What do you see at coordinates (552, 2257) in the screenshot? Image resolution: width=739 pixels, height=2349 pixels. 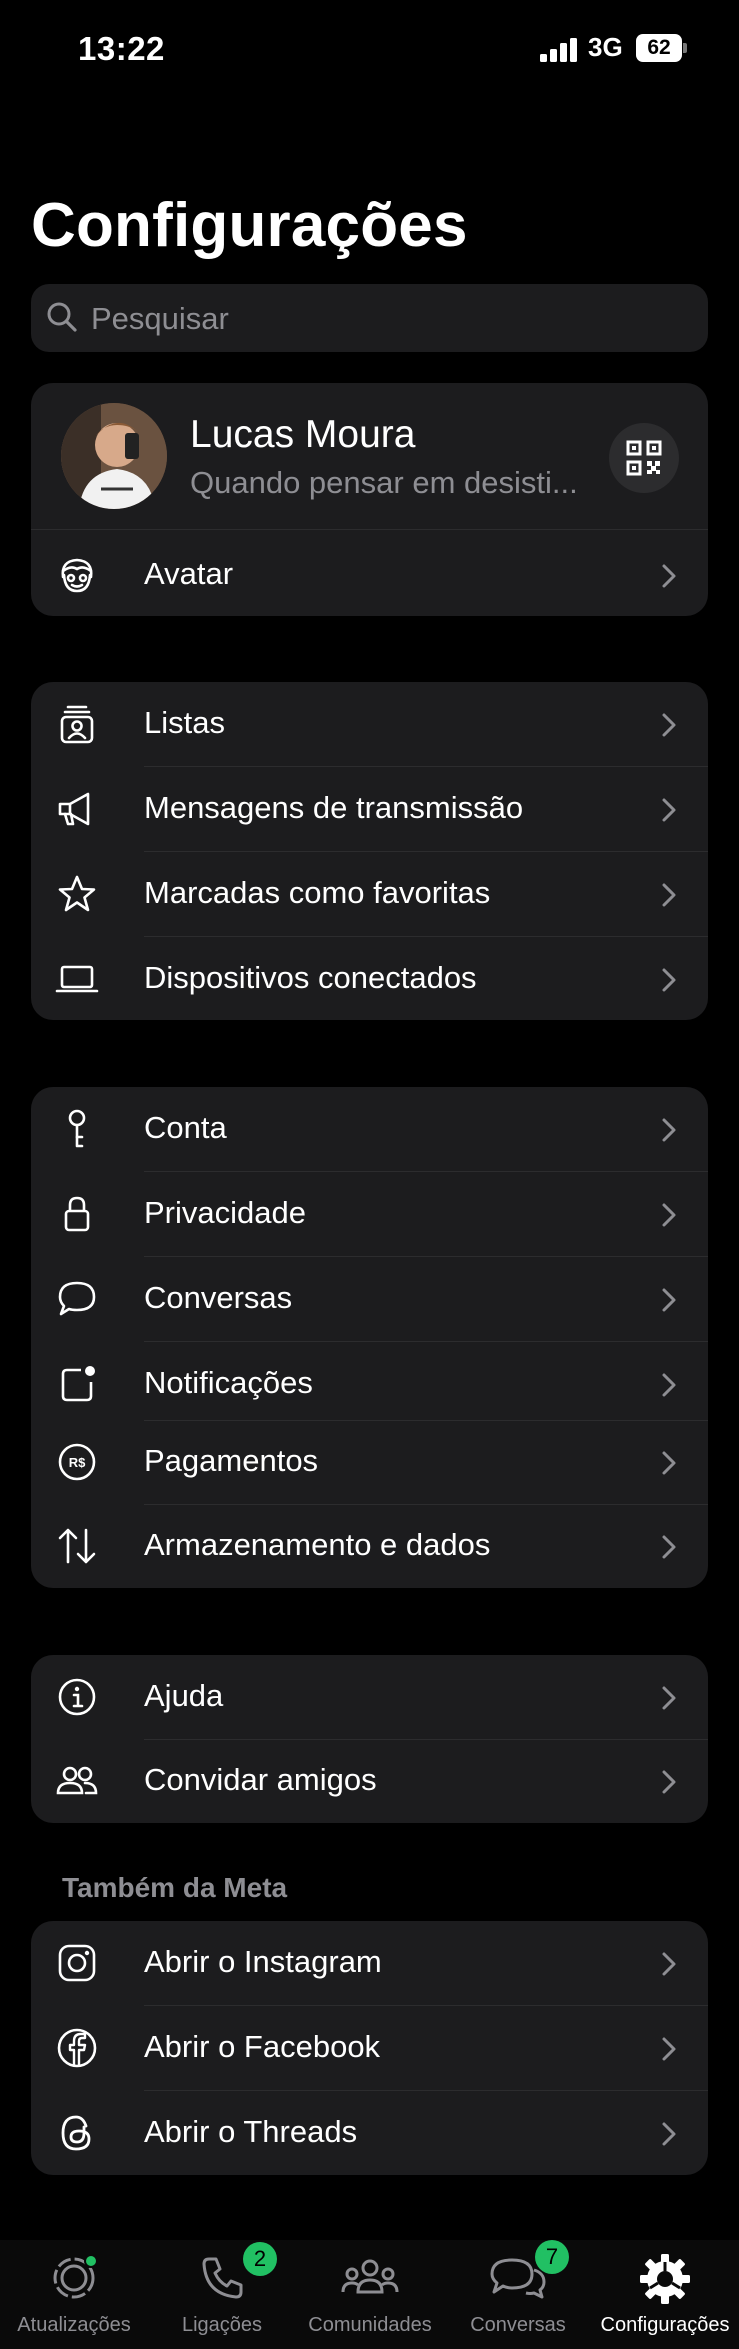 I see `chats-badge: 7` at bounding box center [552, 2257].